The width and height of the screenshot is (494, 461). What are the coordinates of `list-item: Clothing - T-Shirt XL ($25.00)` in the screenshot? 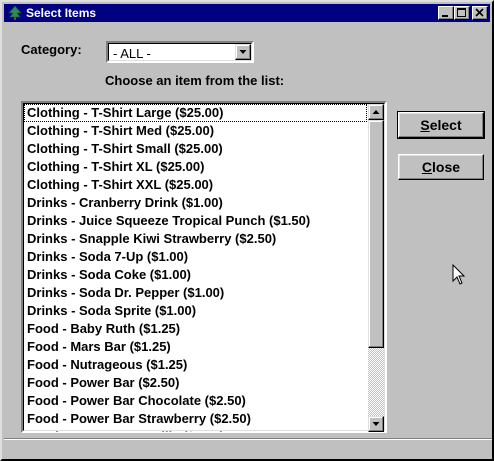 It's located at (195, 167).